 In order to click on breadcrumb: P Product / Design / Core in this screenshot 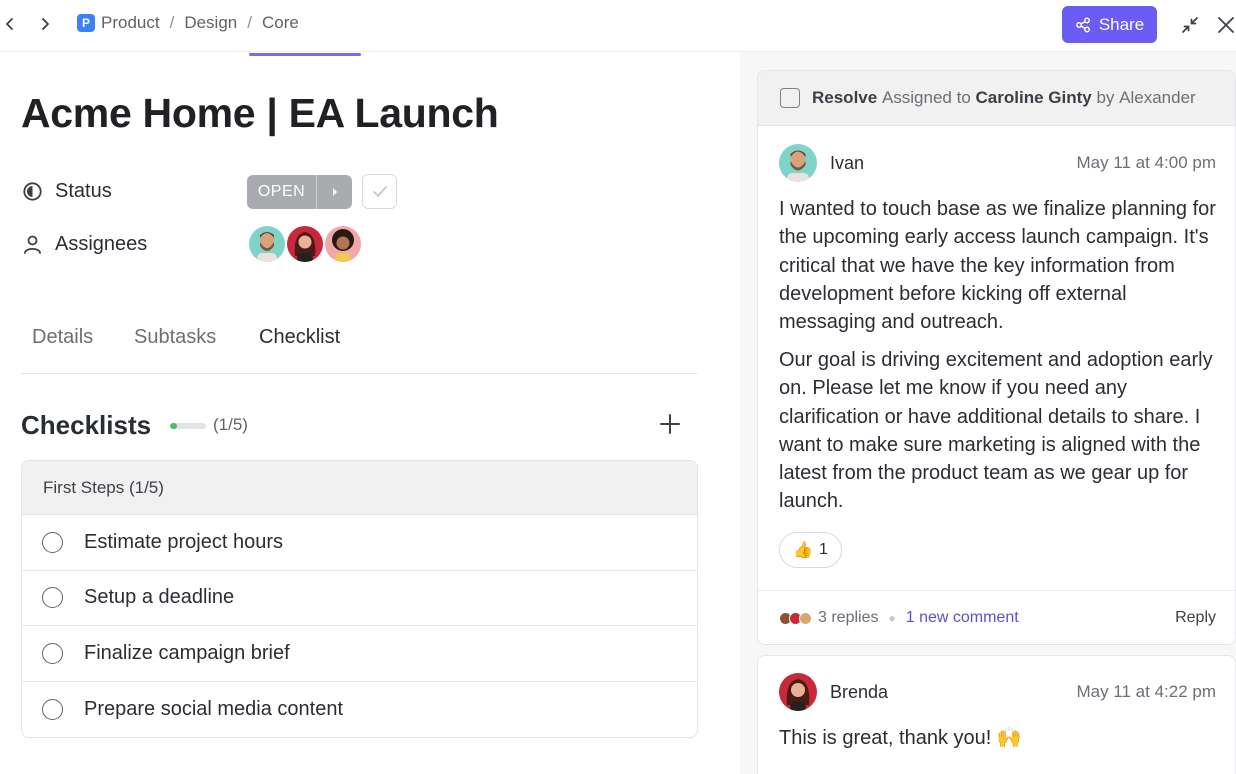, I will do `click(188, 23)`.